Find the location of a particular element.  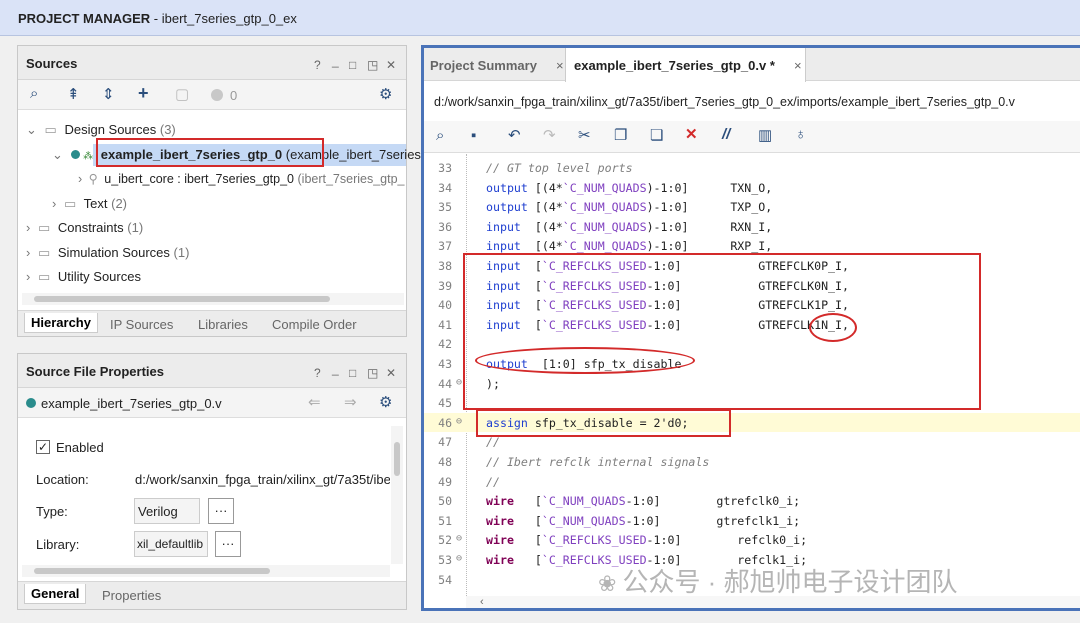

tab-compile-order: Compile Order is located at coordinates (314, 324).